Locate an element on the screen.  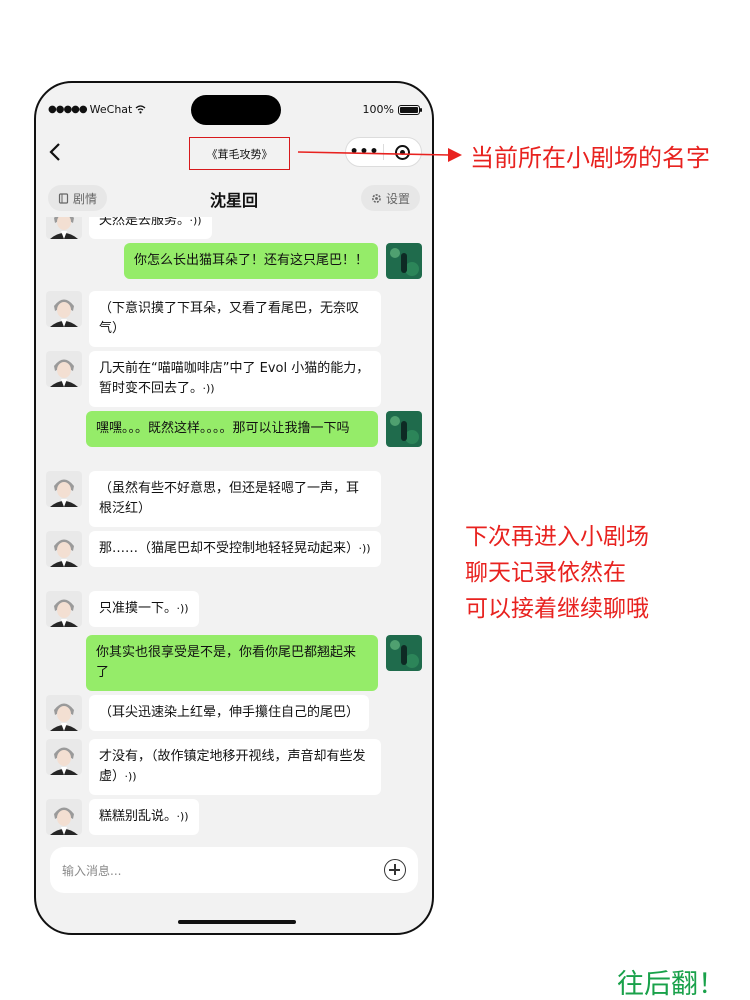
annotation-line: 下次再进入小剧场 is located at coordinates (557, 537).